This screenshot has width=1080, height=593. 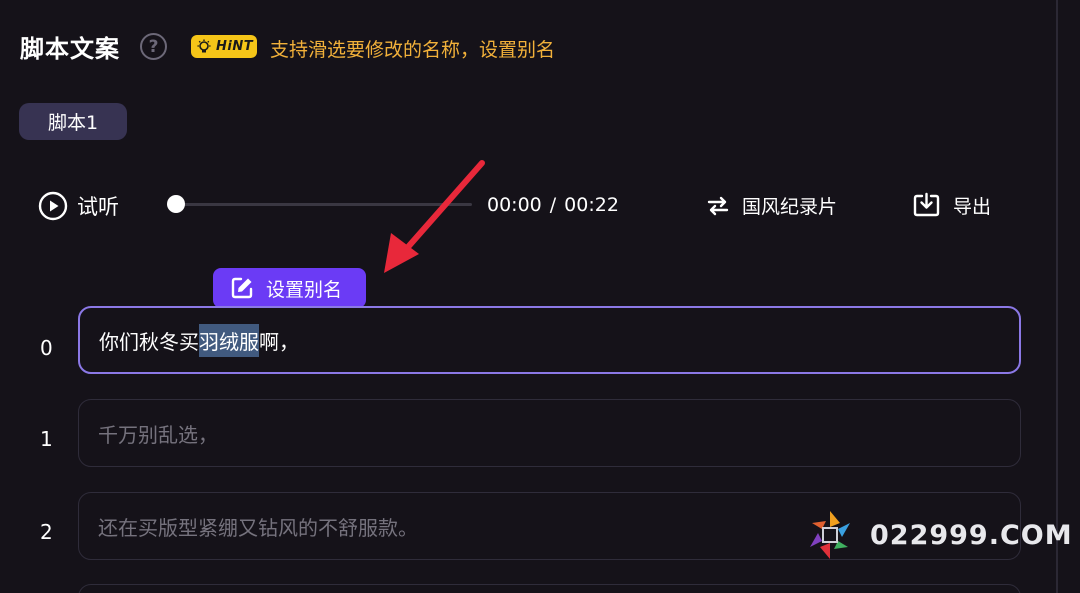 What do you see at coordinates (98, 207) in the screenshot?
I see `preview-label: 试听` at bounding box center [98, 207].